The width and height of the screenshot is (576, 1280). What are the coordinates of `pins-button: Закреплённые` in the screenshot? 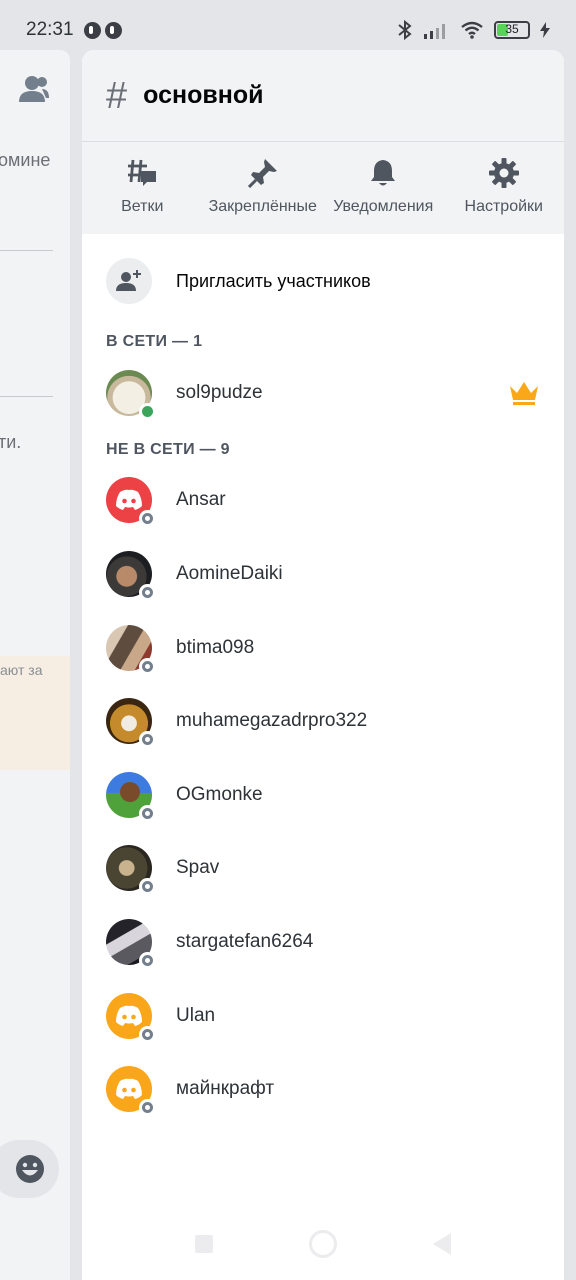 It's located at (263, 188).